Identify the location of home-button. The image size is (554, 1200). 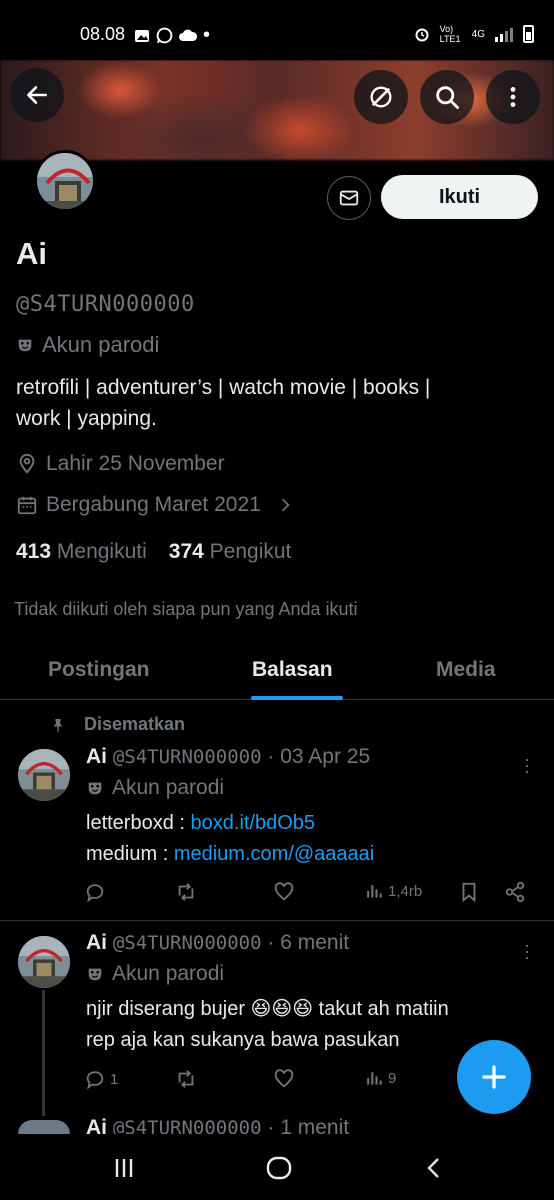
(279, 1170).